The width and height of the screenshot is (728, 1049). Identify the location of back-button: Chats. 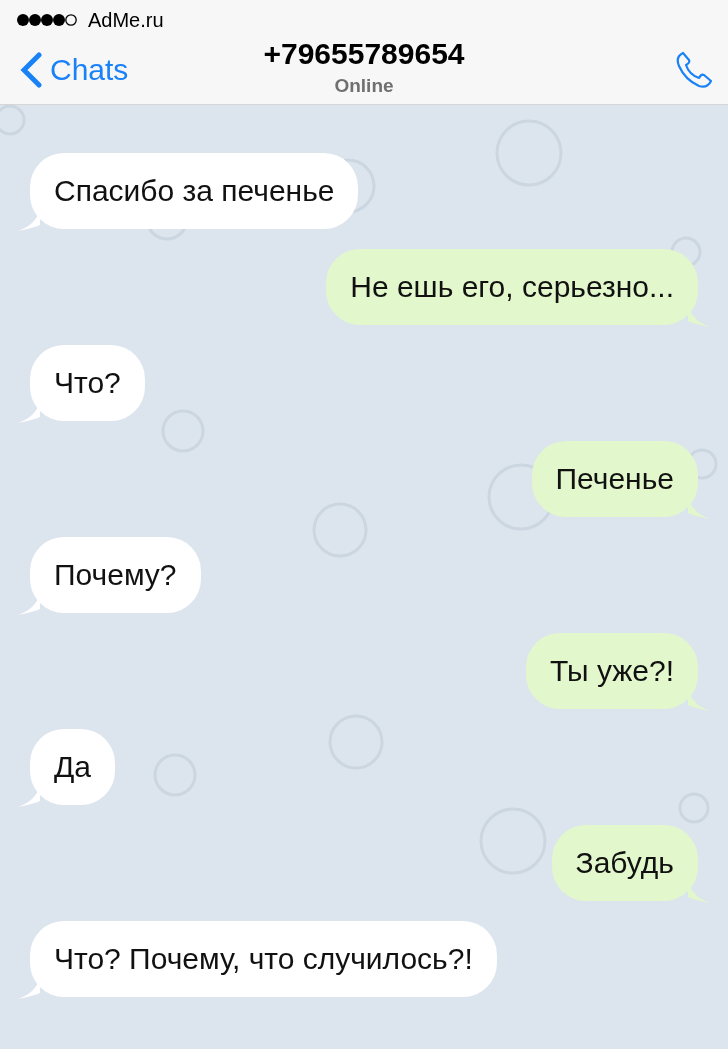
(74, 70).